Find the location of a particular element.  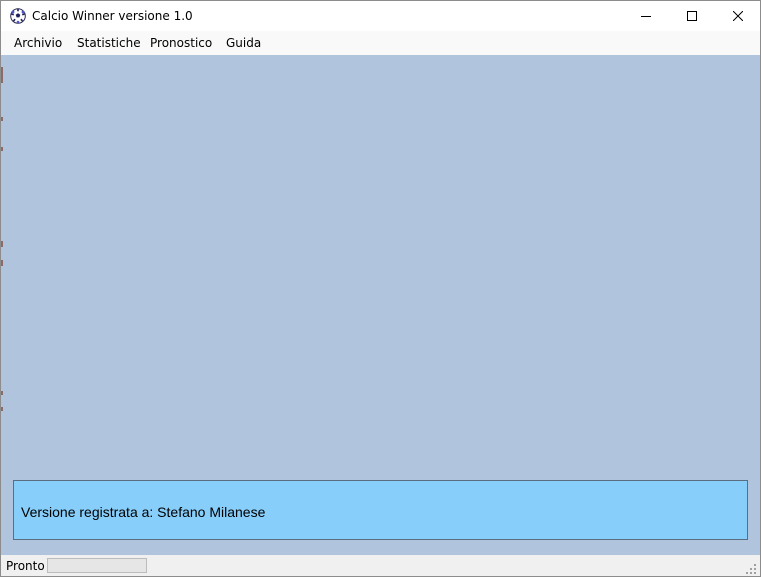

menu-pronostico: Pronostico is located at coordinates (181, 43).